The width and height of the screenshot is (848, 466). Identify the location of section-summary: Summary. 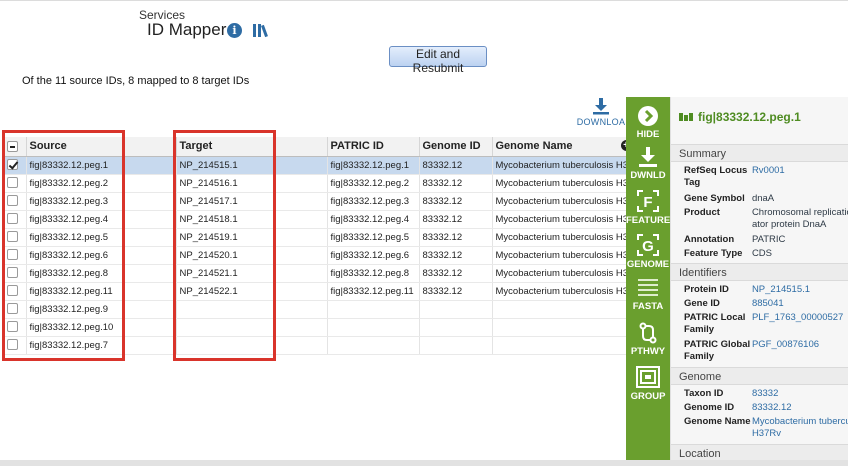
(759, 153).